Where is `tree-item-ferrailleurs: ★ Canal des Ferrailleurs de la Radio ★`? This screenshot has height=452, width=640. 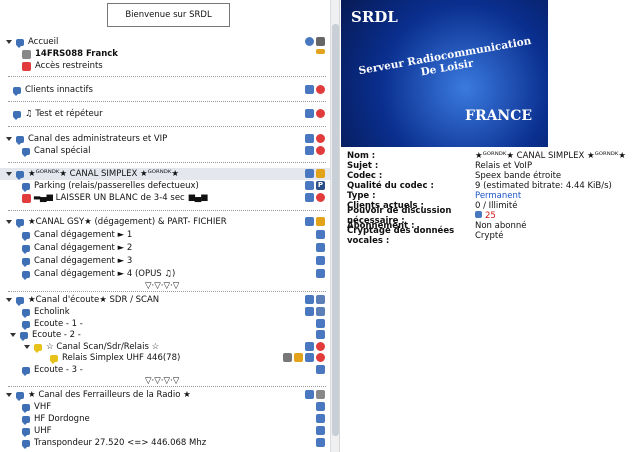
tree-item-ferrailleurs: ★ Canal des Ferrailleurs de la Radio ★ is located at coordinates (98, 395).